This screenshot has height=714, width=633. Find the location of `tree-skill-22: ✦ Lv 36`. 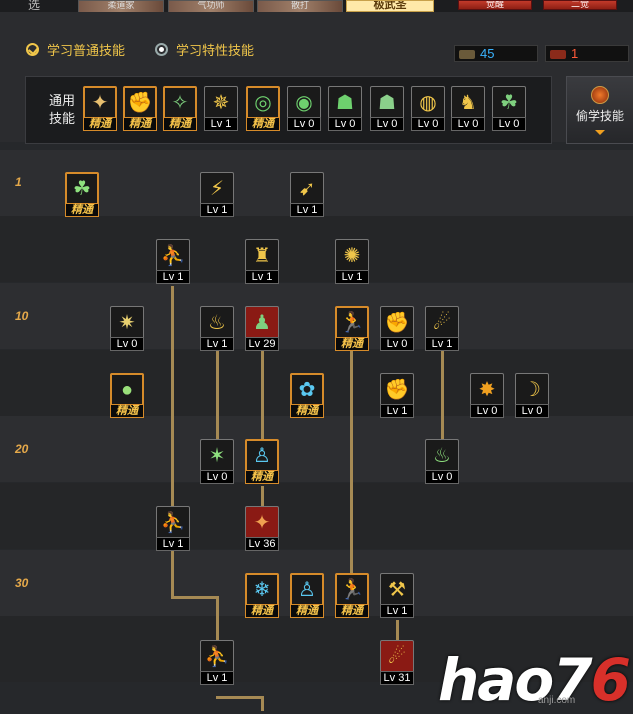

tree-skill-22: ✦ Lv 36 is located at coordinates (262, 529).